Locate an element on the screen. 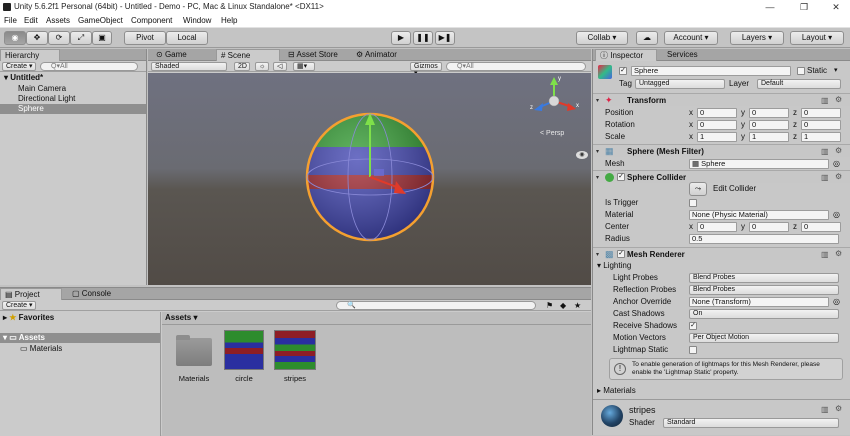 This screenshot has width=850, height=436. scale-x-field: 1 is located at coordinates (717, 137).